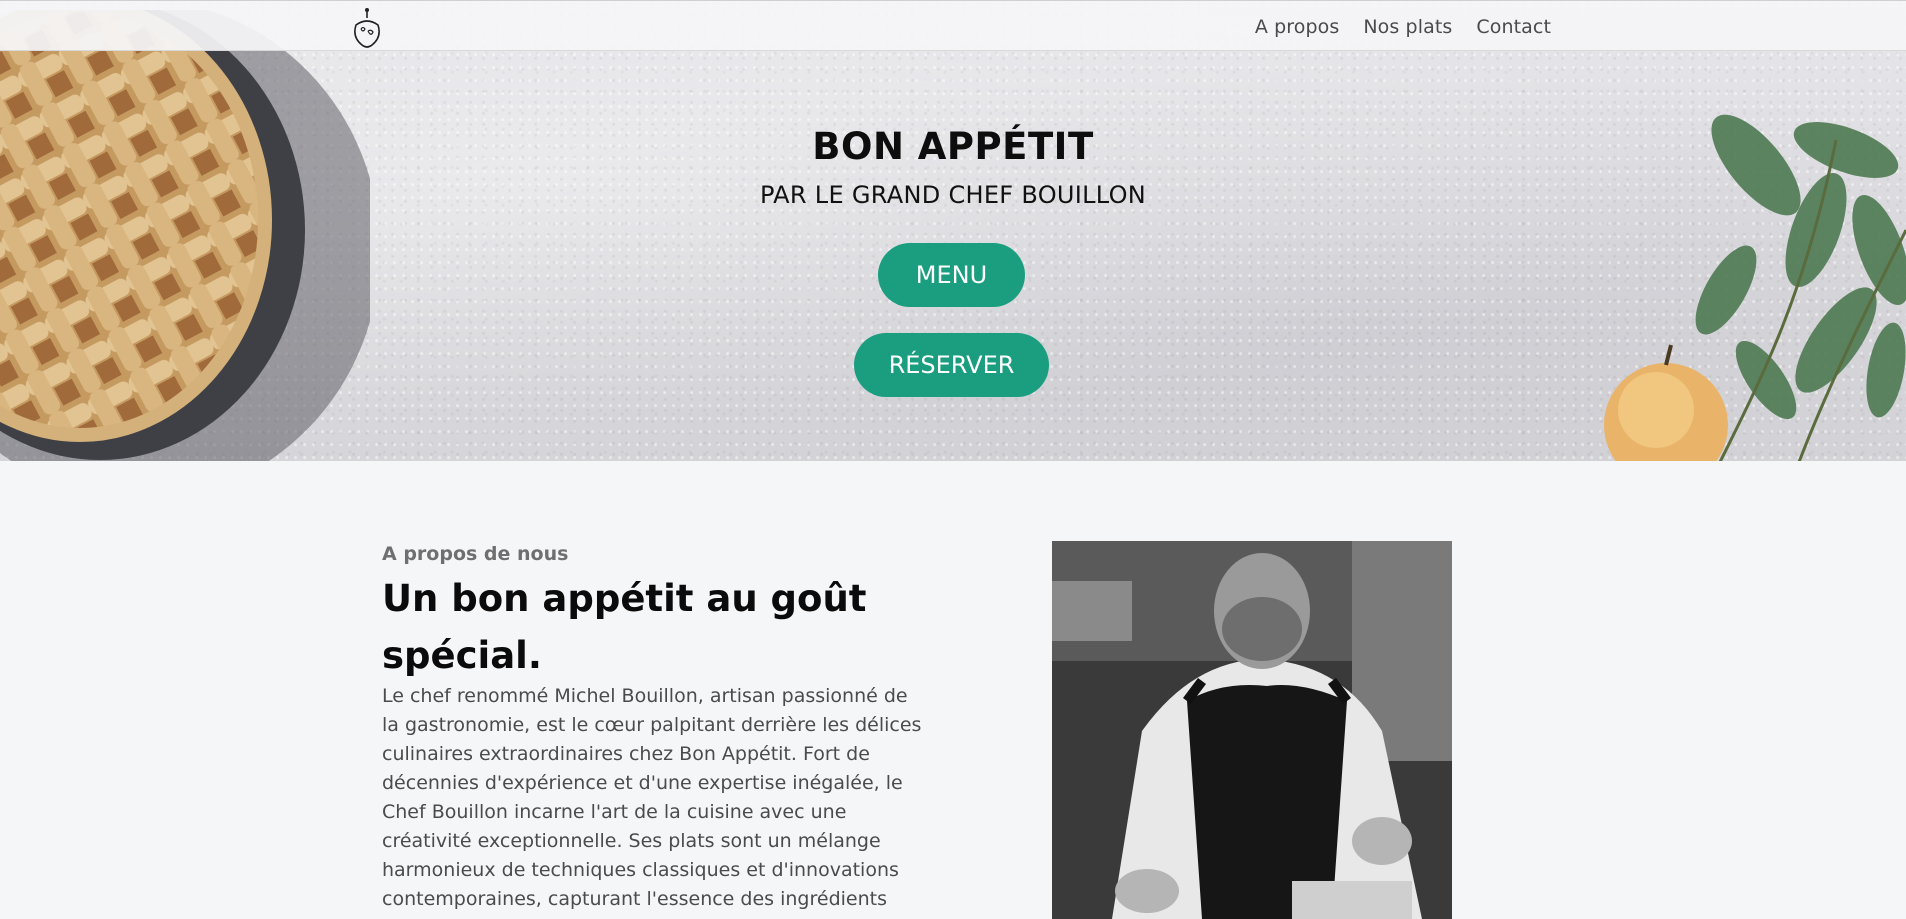 This screenshot has width=1906, height=919. What do you see at coordinates (951, 365) in the screenshot?
I see `reserve-button: RÉSERVER` at bounding box center [951, 365].